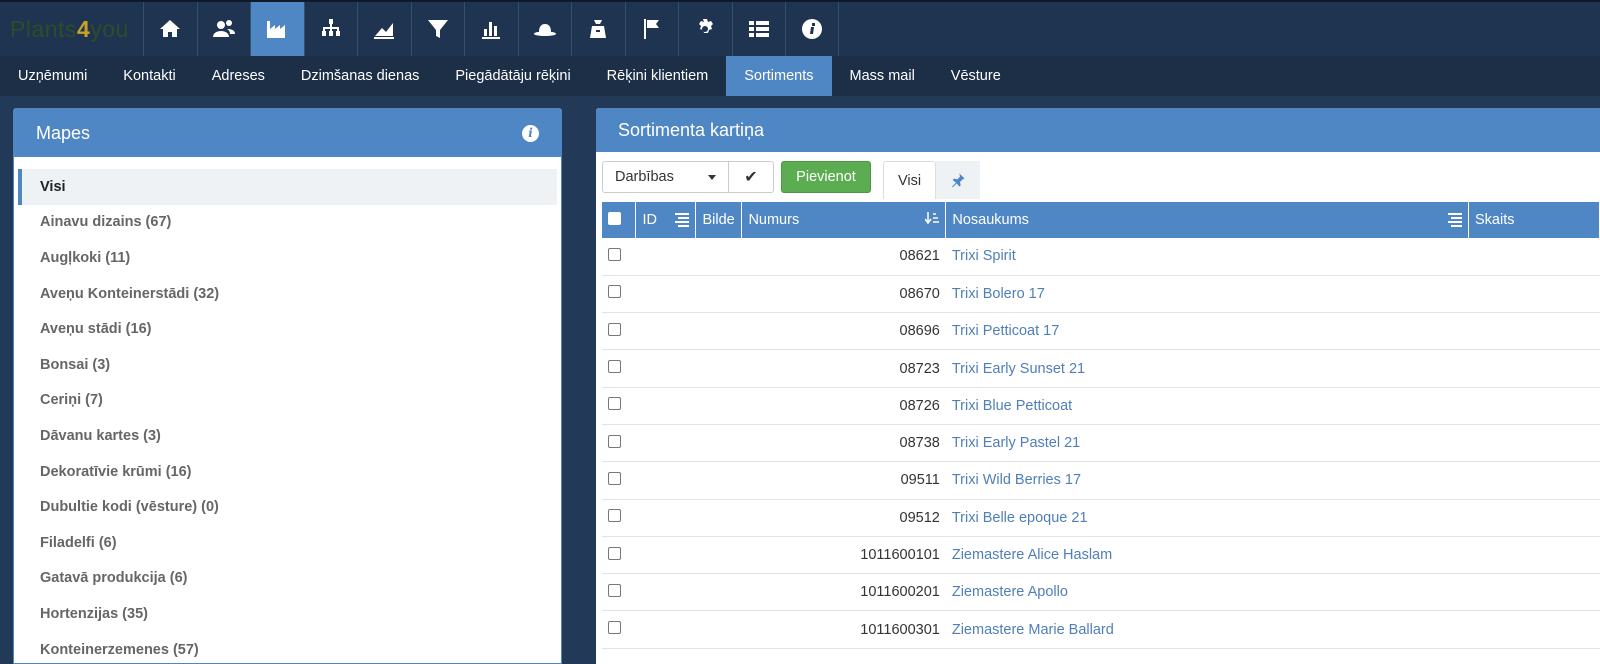 The height and width of the screenshot is (664, 1600). I want to click on column-count: Skaits, so click(1534, 220).